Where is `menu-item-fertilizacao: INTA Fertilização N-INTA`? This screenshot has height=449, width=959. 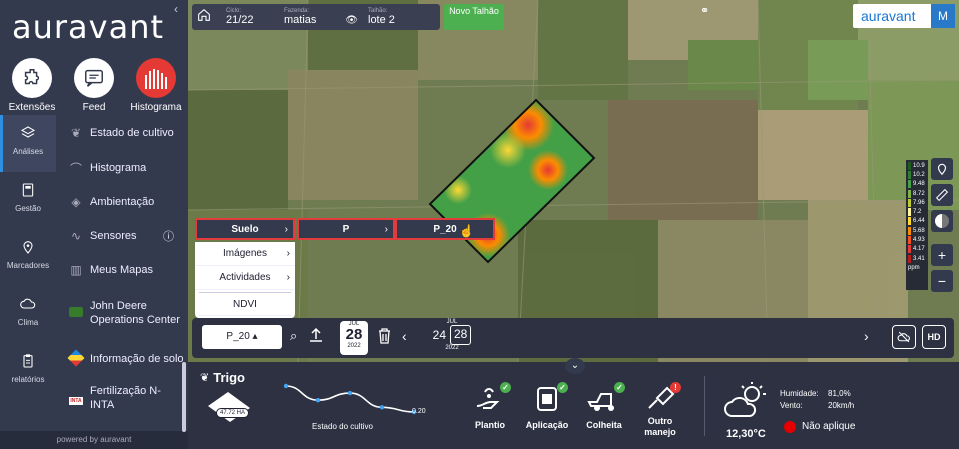 menu-item-fertilizacao: INTA Fertilização N-INTA is located at coordinates (122, 398).